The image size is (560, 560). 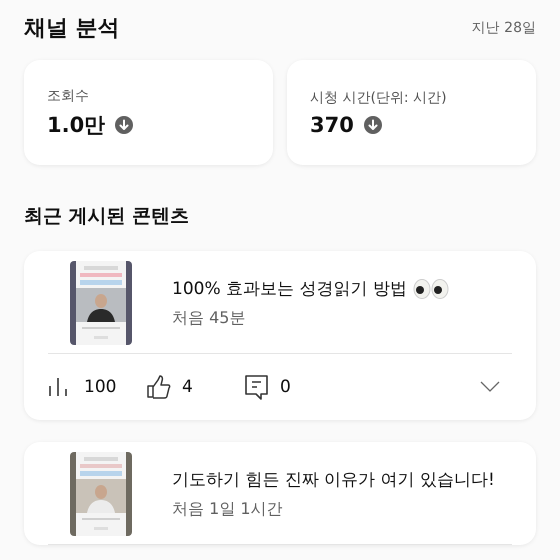 What do you see at coordinates (490, 387) in the screenshot?
I see `chevron-down-icon` at bounding box center [490, 387].